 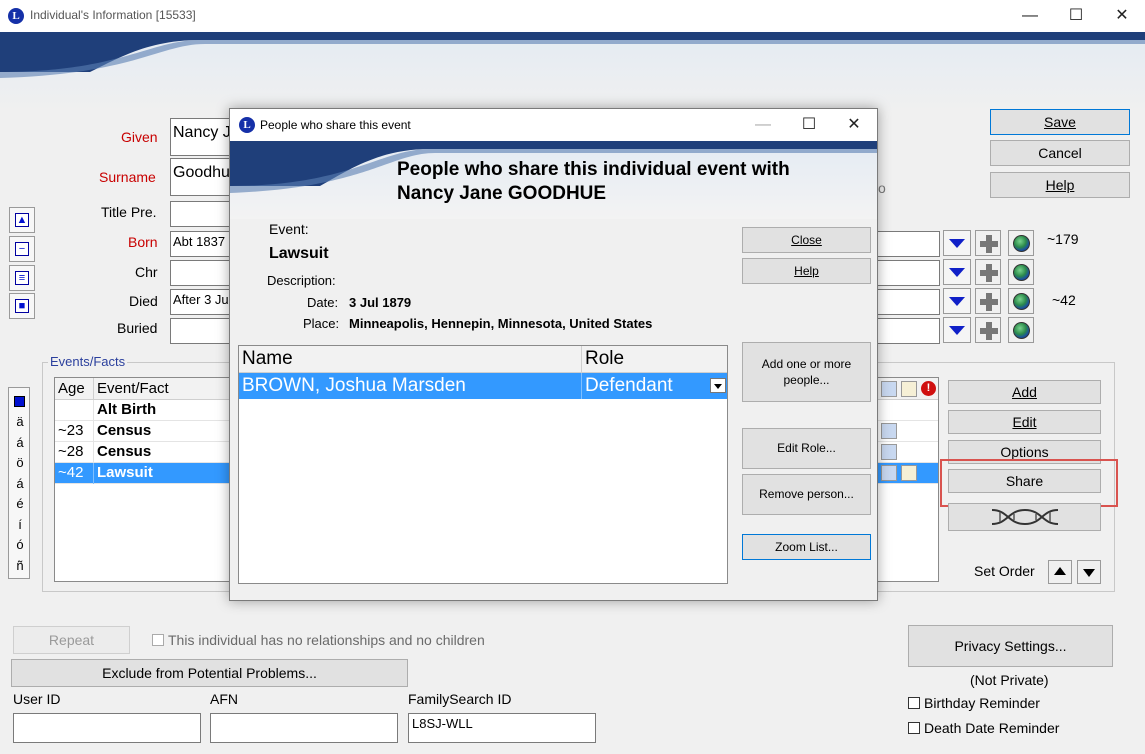 What do you see at coordinates (158, 640) in the screenshot?
I see `no-relationships-checkbox` at bounding box center [158, 640].